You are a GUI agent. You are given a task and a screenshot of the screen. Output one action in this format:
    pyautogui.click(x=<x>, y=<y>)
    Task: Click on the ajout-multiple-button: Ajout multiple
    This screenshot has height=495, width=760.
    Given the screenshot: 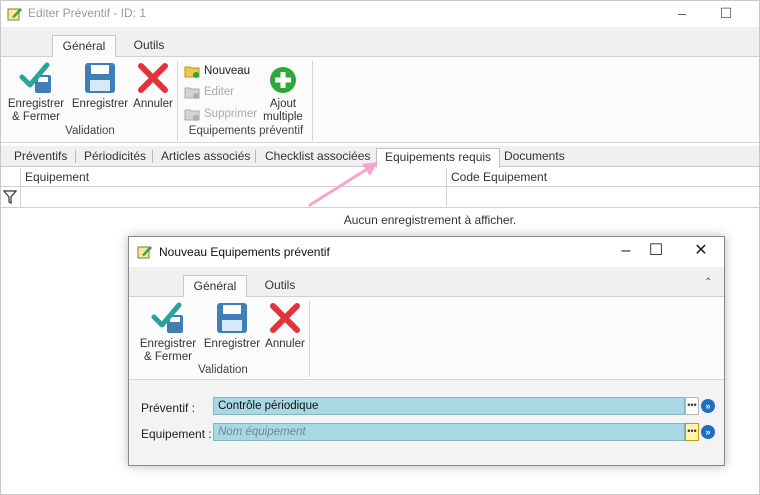 What is the action you would take?
    pyautogui.click(x=283, y=94)
    